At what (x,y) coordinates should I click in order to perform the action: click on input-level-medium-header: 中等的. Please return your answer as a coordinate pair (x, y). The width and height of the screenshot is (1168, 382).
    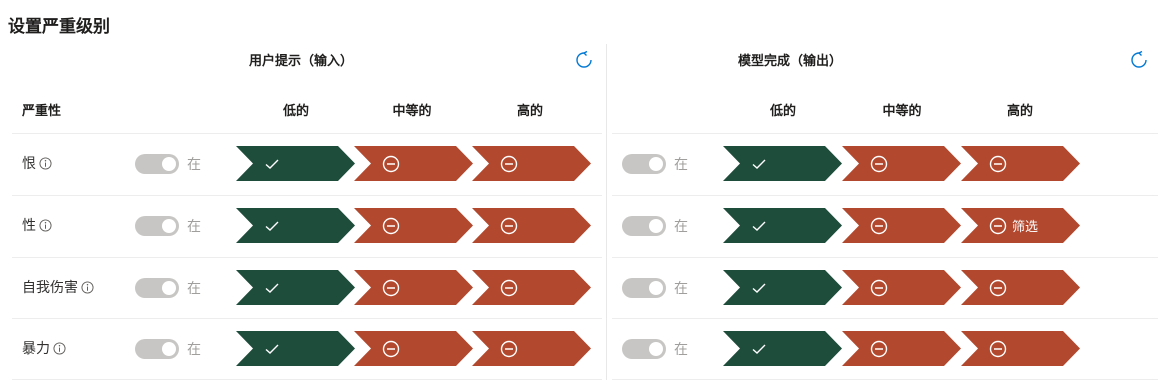
    Looking at the image, I should click on (412, 111).